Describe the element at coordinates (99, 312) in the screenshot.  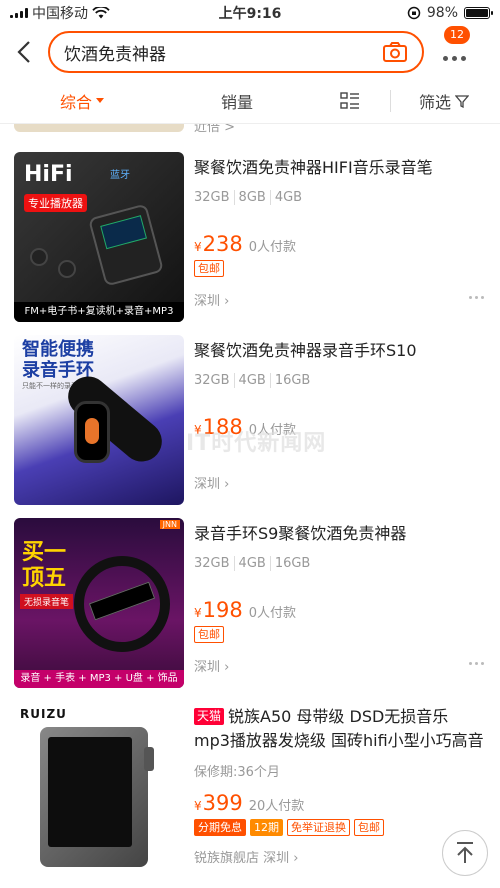
I see `thumb-features: FM+电子书+复读机+录音+MP3` at that location.